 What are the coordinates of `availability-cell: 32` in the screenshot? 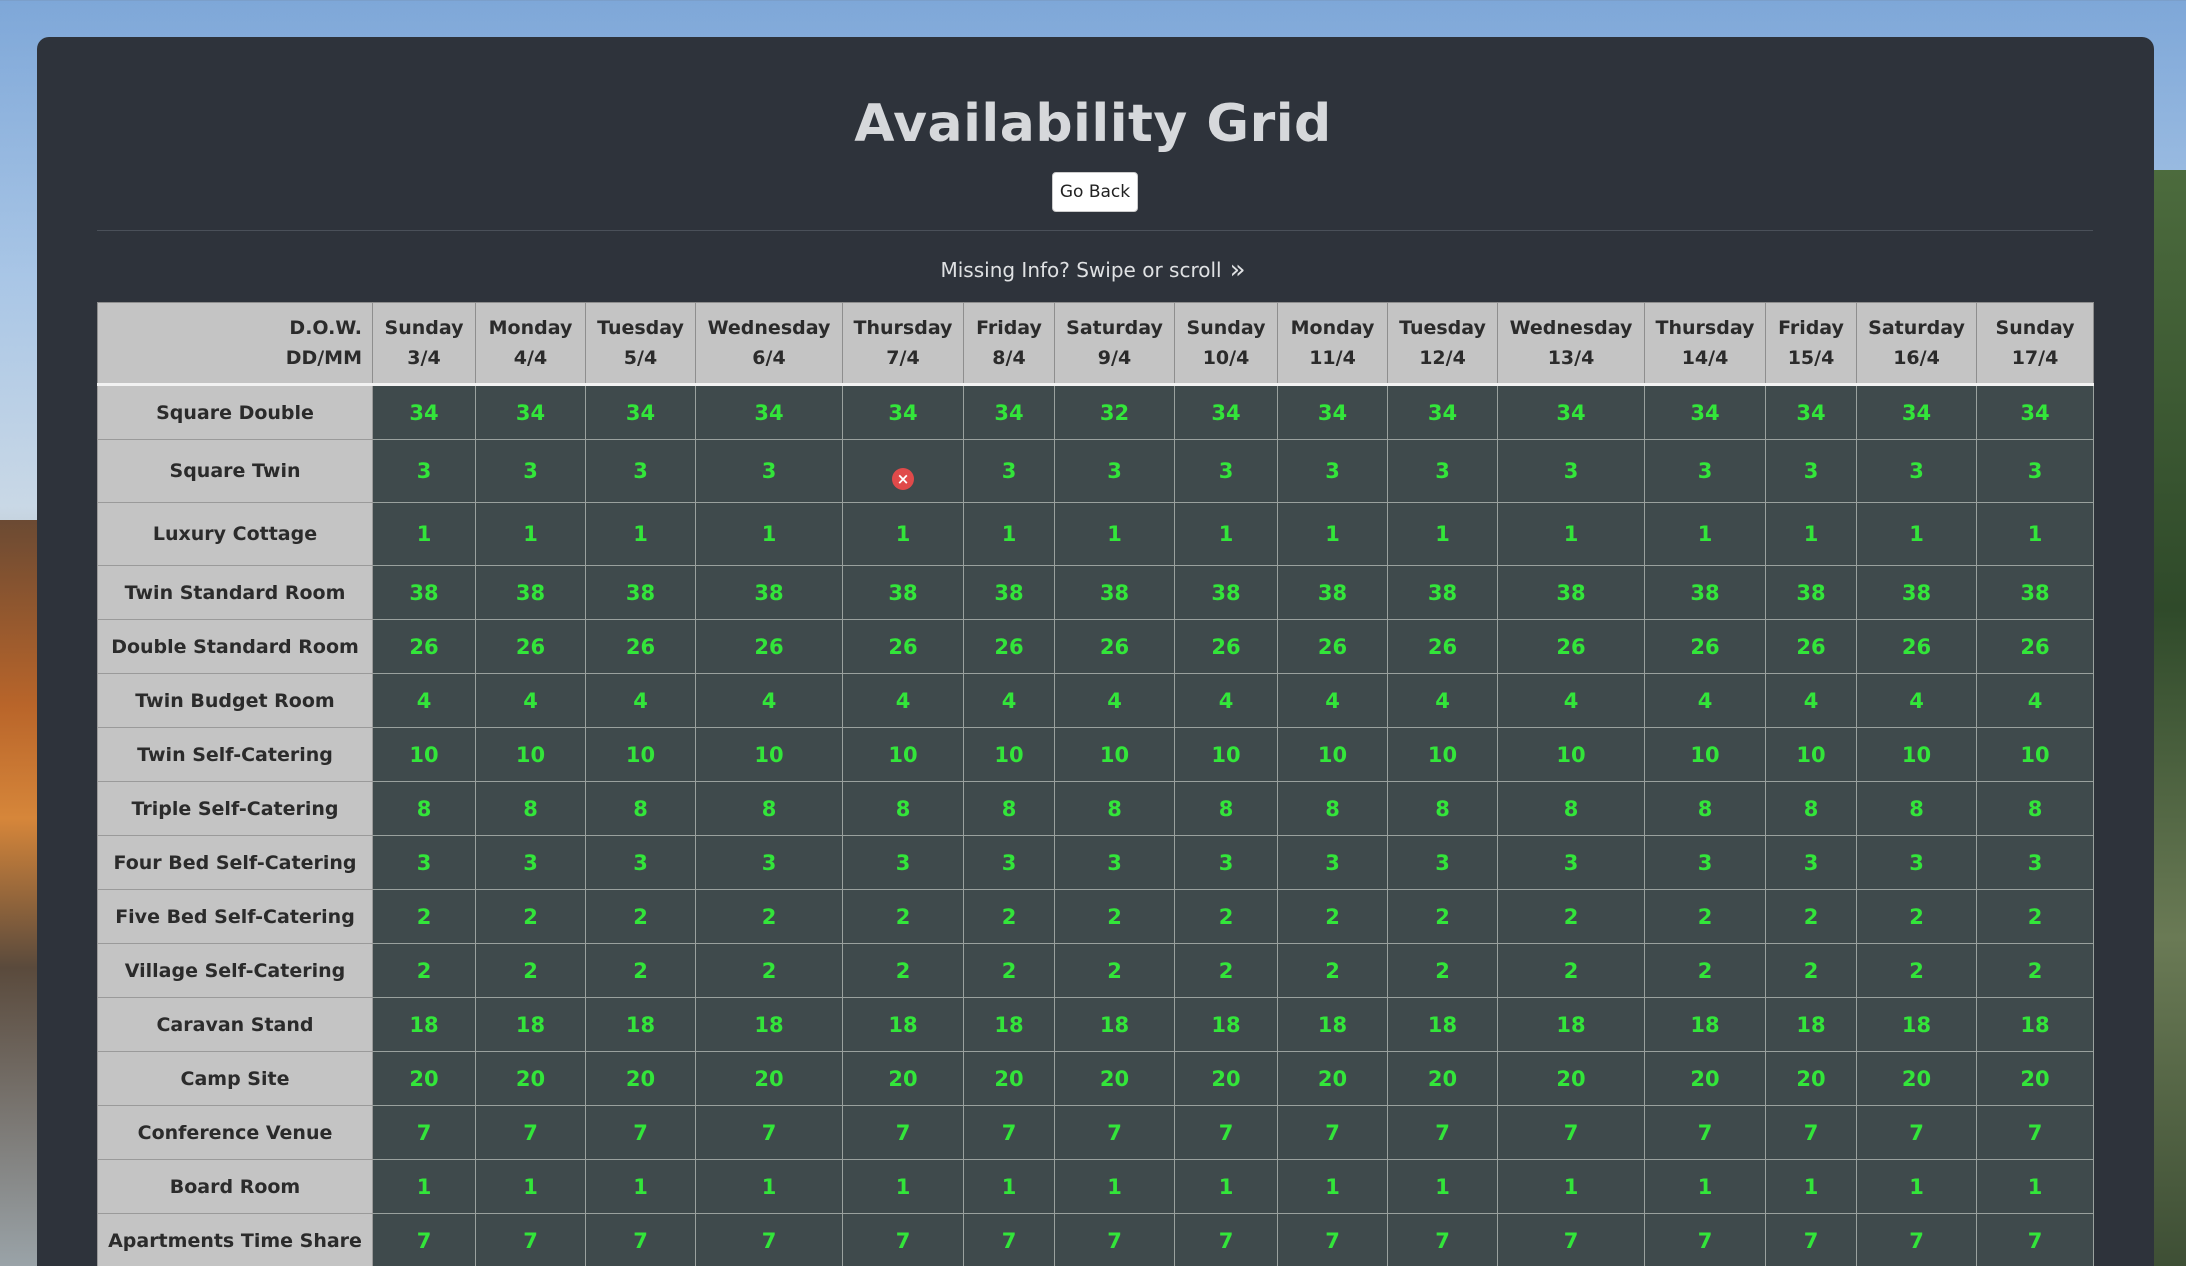 It's located at (1114, 412).